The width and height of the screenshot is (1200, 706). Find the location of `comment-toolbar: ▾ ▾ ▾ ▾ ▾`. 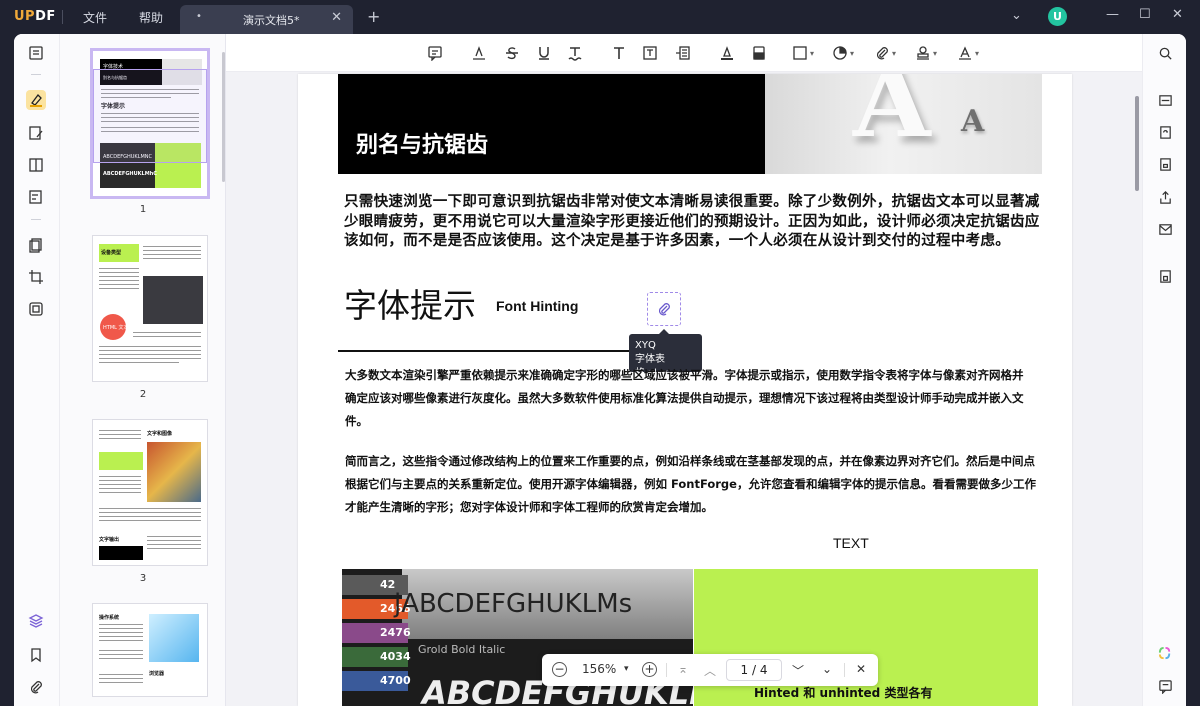

comment-toolbar: ▾ ▾ ▾ ▾ ▾ is located at coordinates (684, 53).